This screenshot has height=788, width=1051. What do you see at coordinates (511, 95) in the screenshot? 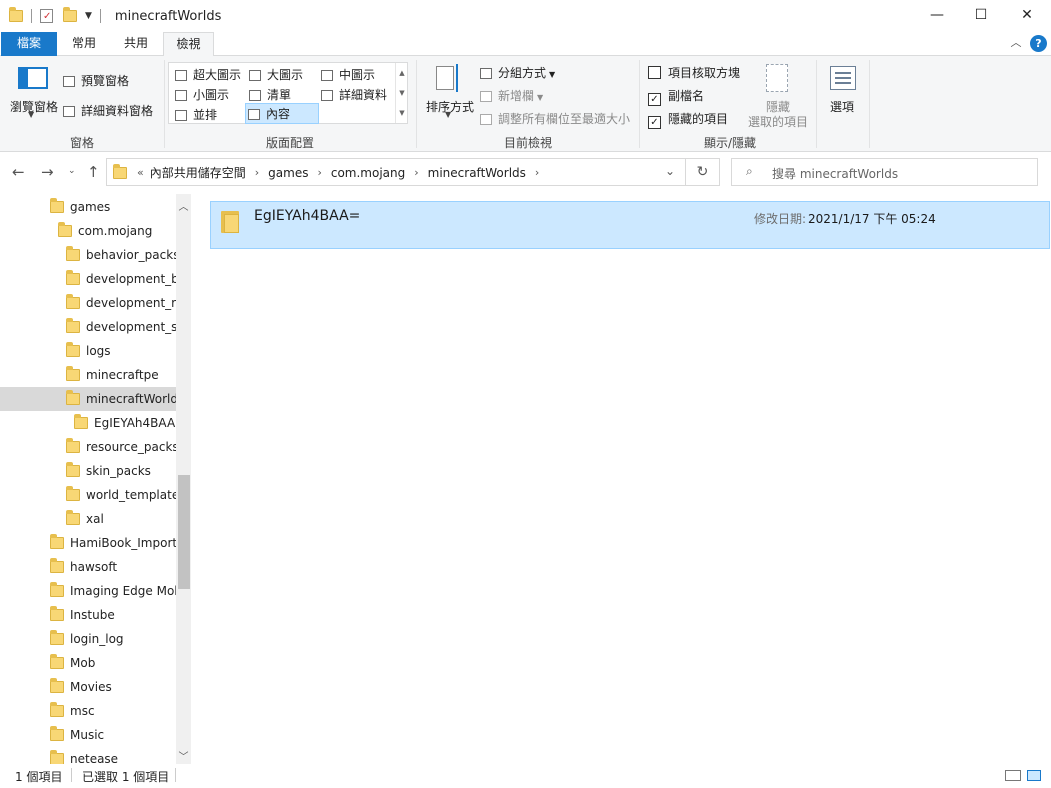
I see `add-columns-button: 新增欄 ▼` at bounding box center [511, 95].